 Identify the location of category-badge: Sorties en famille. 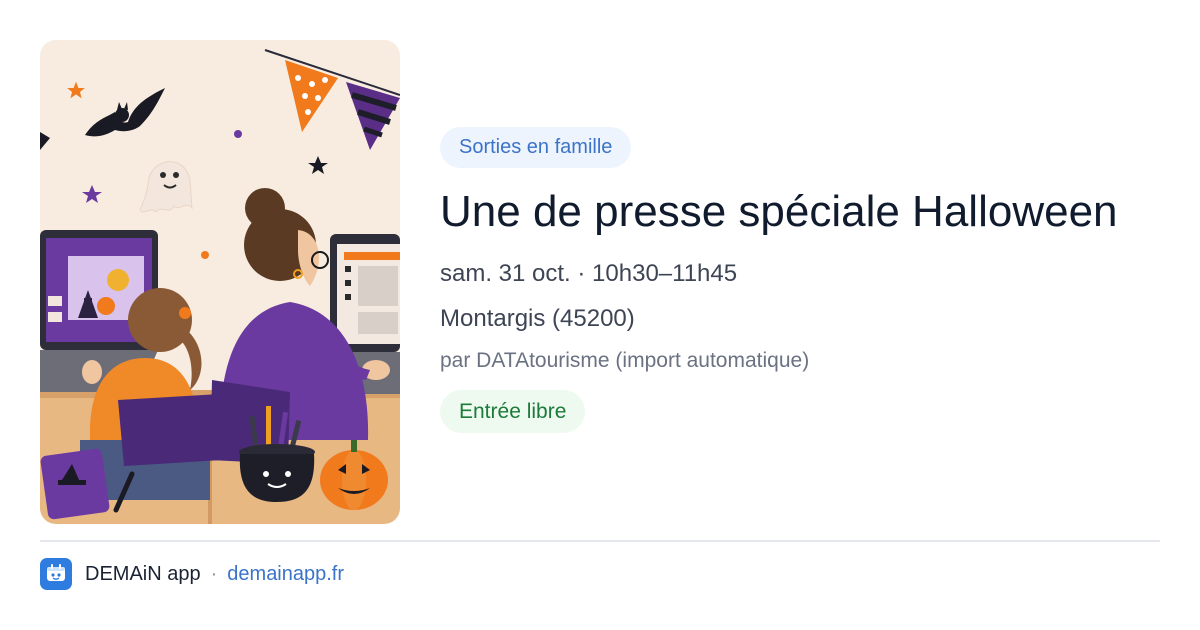
(536, 147).